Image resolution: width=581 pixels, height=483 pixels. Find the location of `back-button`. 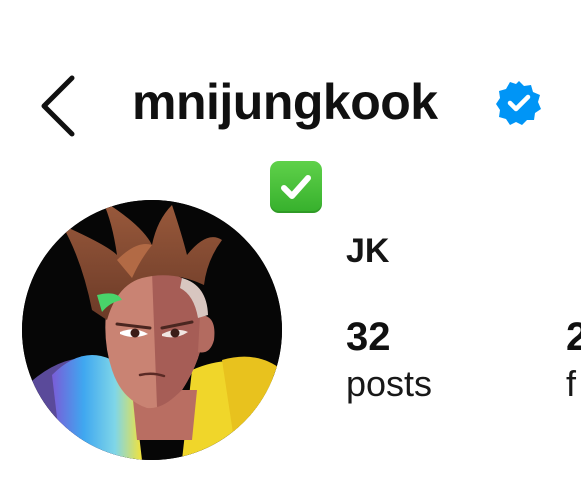

back-button is located at coordinates (59, 106).